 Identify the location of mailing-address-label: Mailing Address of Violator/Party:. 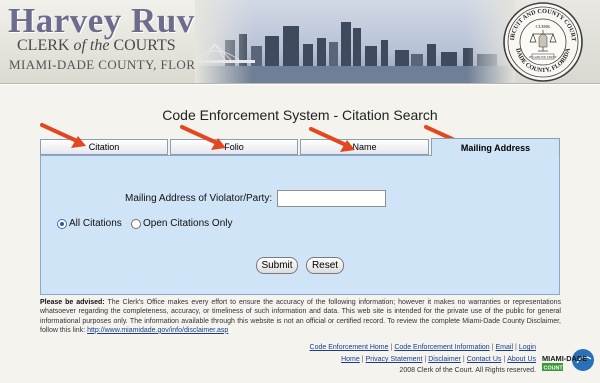
(199, 198).